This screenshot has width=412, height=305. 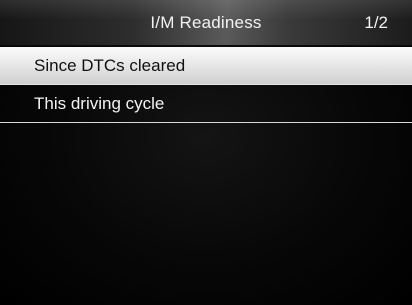 I want to click on menu-item-this-driving-cycle: This driving cycle, so click(x=206, y=104).